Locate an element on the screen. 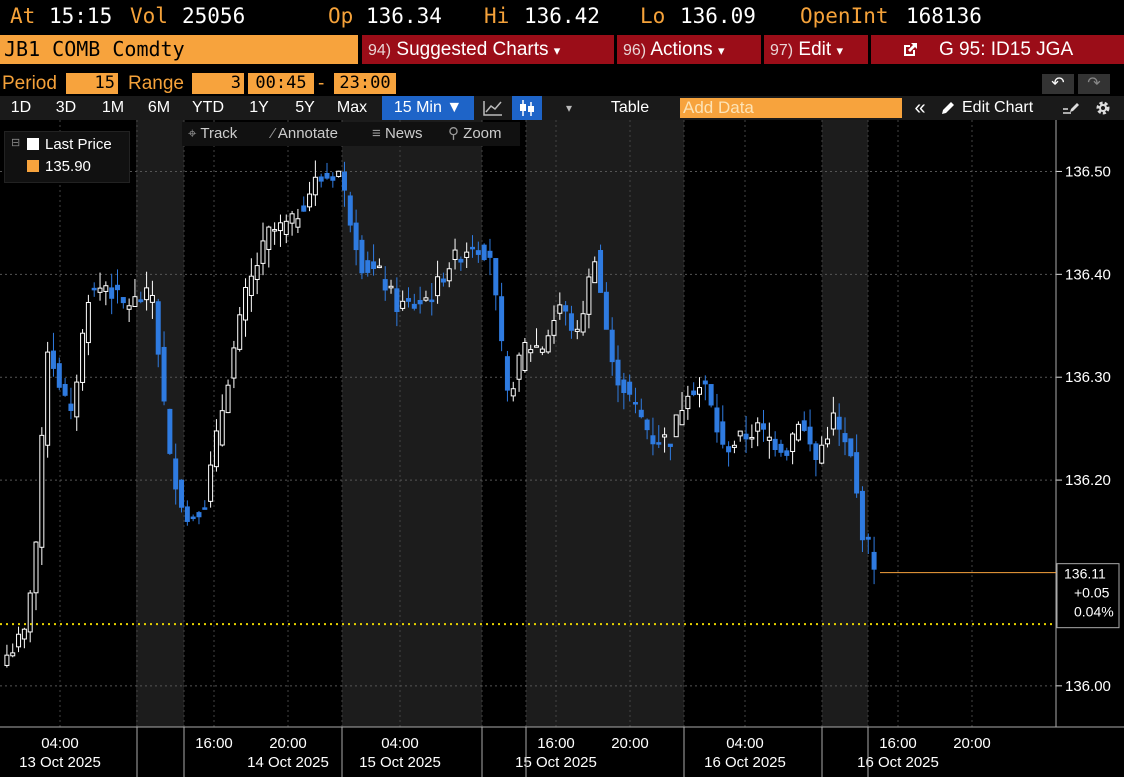 This screenshot has height=777, width=1124. range-1m-button: 1M is located at coordinates (113, 108).